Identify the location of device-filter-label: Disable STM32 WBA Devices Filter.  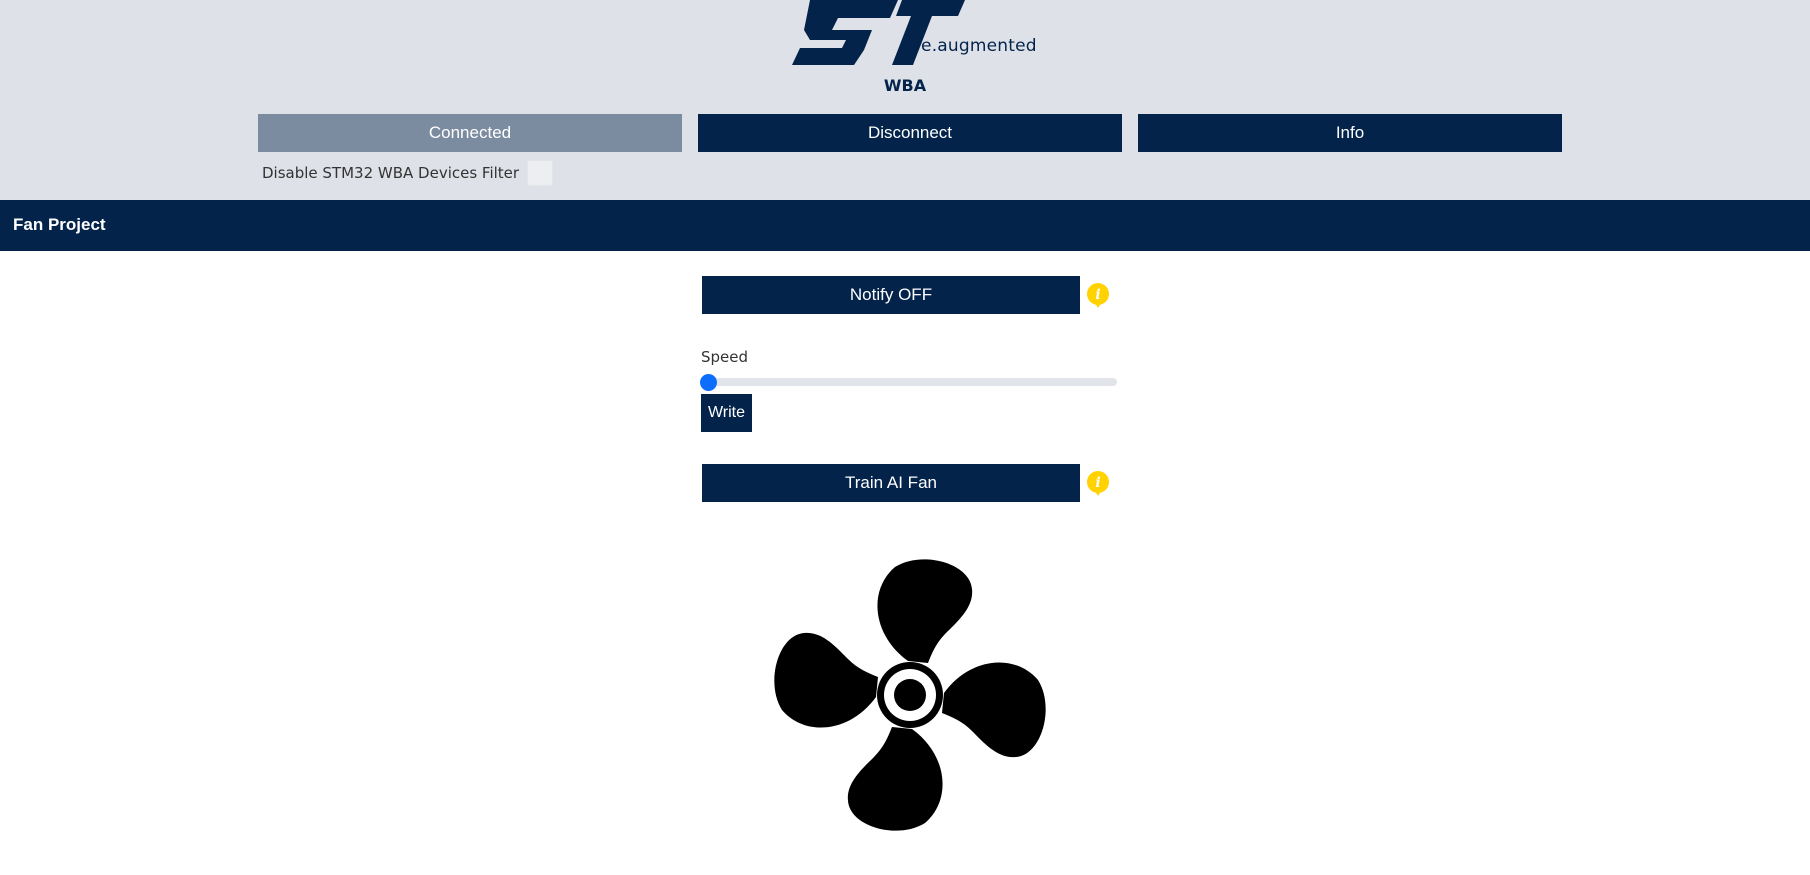
(391, 173).